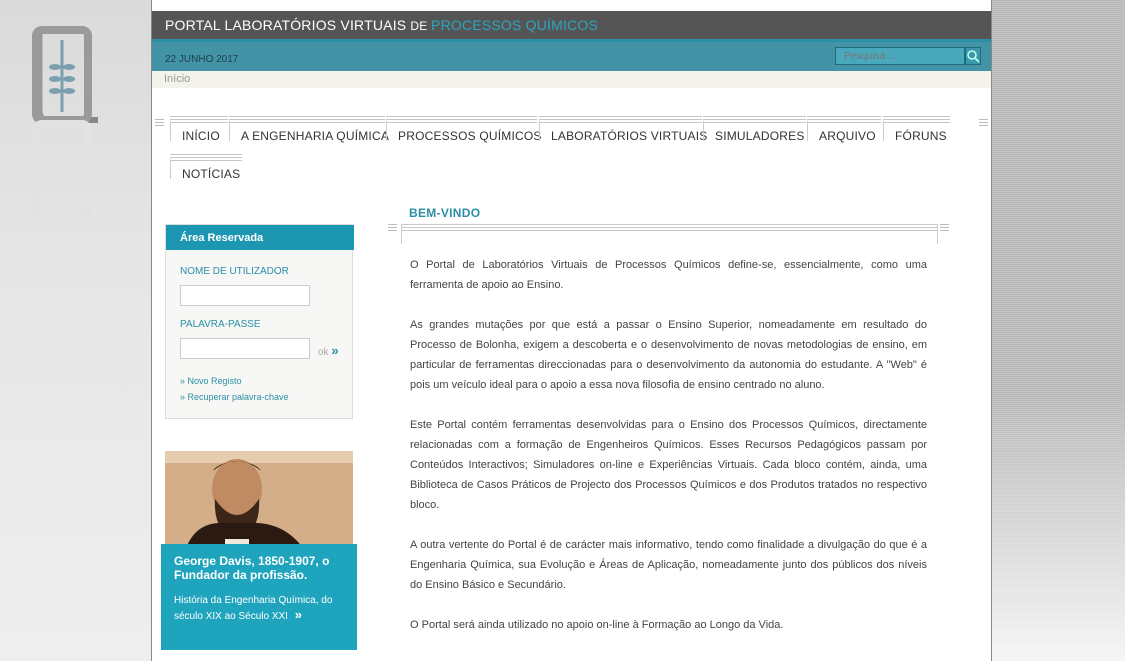 This screenshot has width=1125, height=661. What do you see at coordinates (75, 330) in the screenshot?
I see `left-decoration` at bounding box center [75, 330].